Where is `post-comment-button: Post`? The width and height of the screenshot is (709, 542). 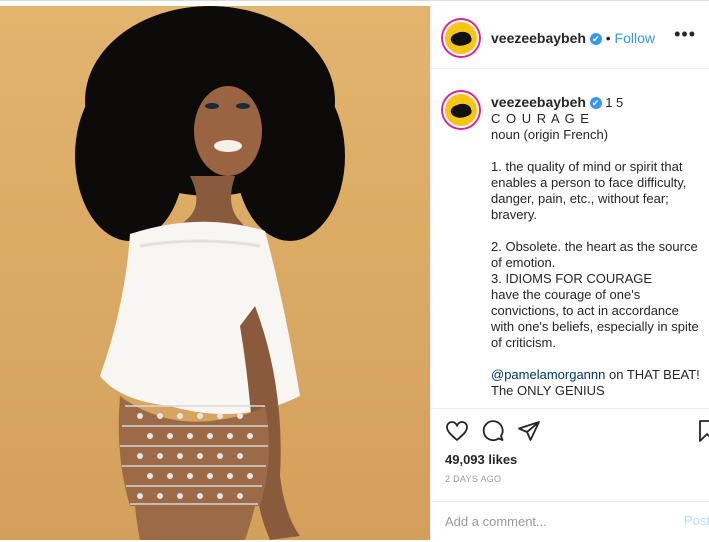 post-comment-button: Post is located at coordinates (696, 520).